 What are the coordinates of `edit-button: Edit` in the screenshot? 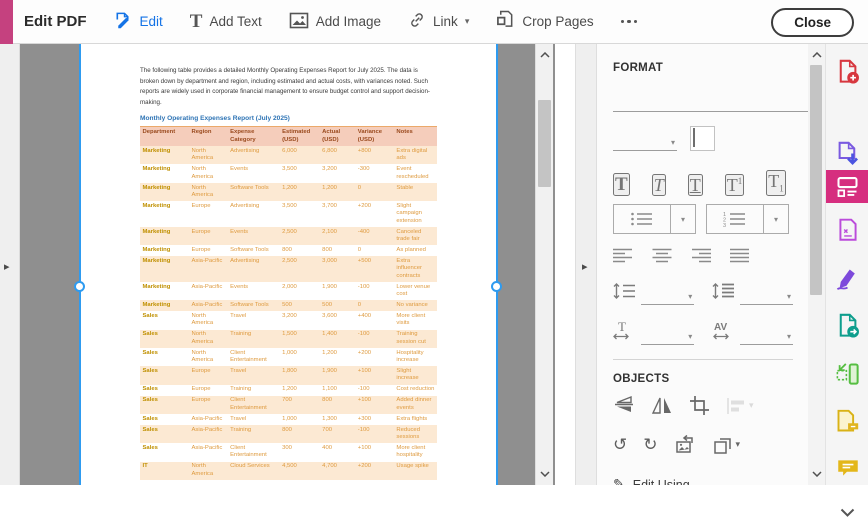 It's located at (138, 22).